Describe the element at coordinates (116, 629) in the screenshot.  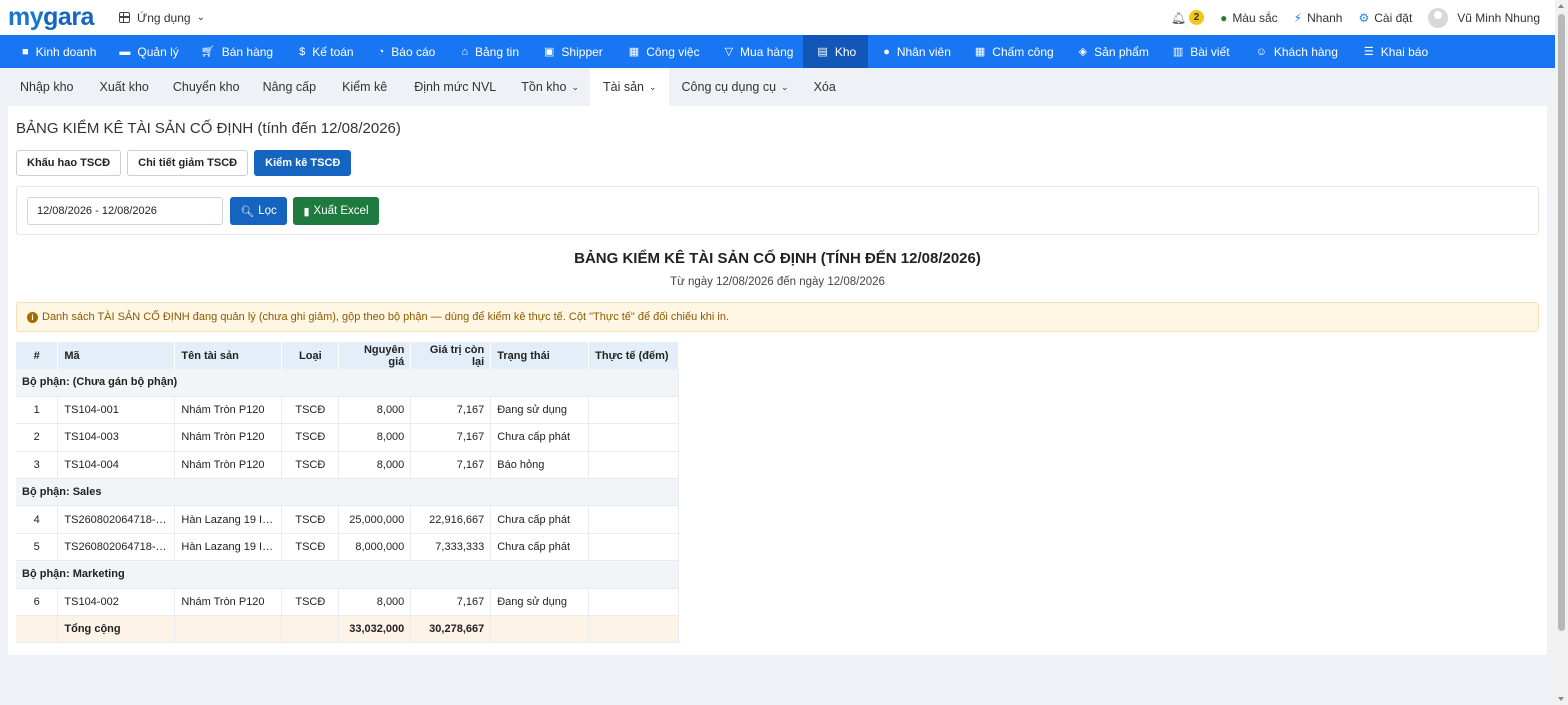
I see `total-label: Tổng cộng` at that location.